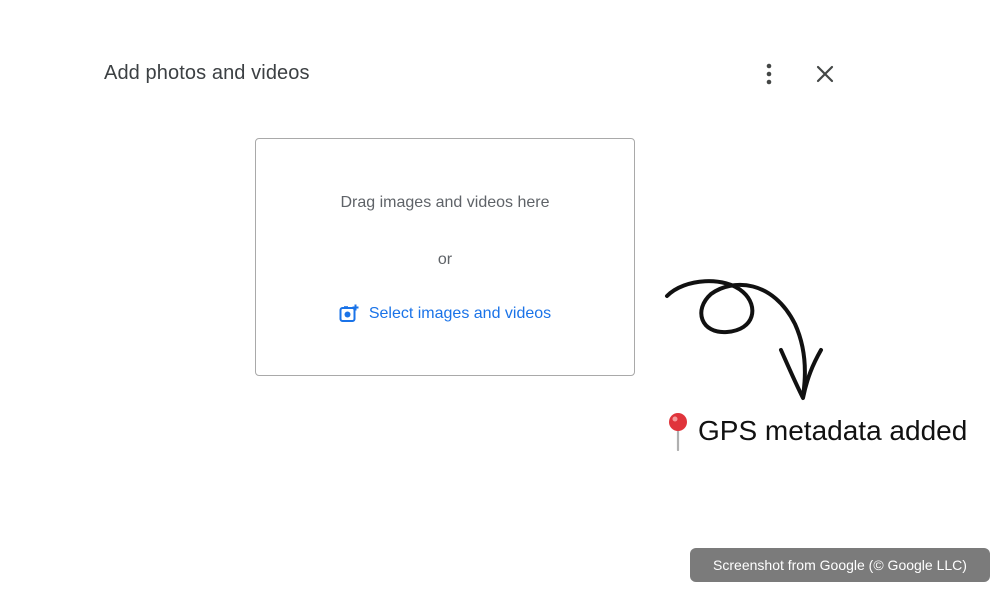  Describe the element at coordinates (460, 313) in the screenshot. I see `select-images-label: Select images and videos` at that location.